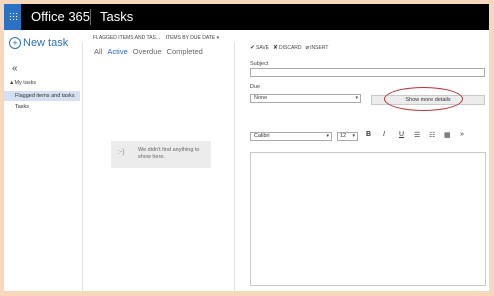  What do you see at coordinates (117, 16) in the screenshot?
I see `section-title: Tasks` at bounding box center [117, 16].